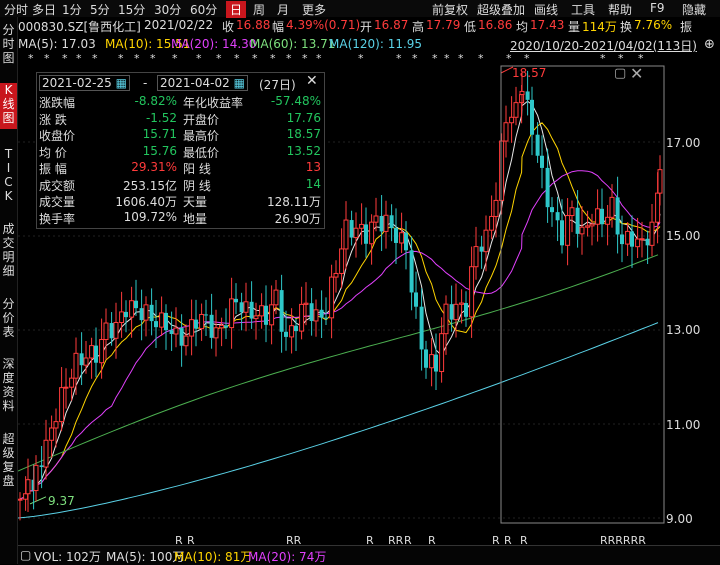  Describe the element at coordinates (25, 555) in the screenshot. I see `vol-square-icon: ▢` at that location.